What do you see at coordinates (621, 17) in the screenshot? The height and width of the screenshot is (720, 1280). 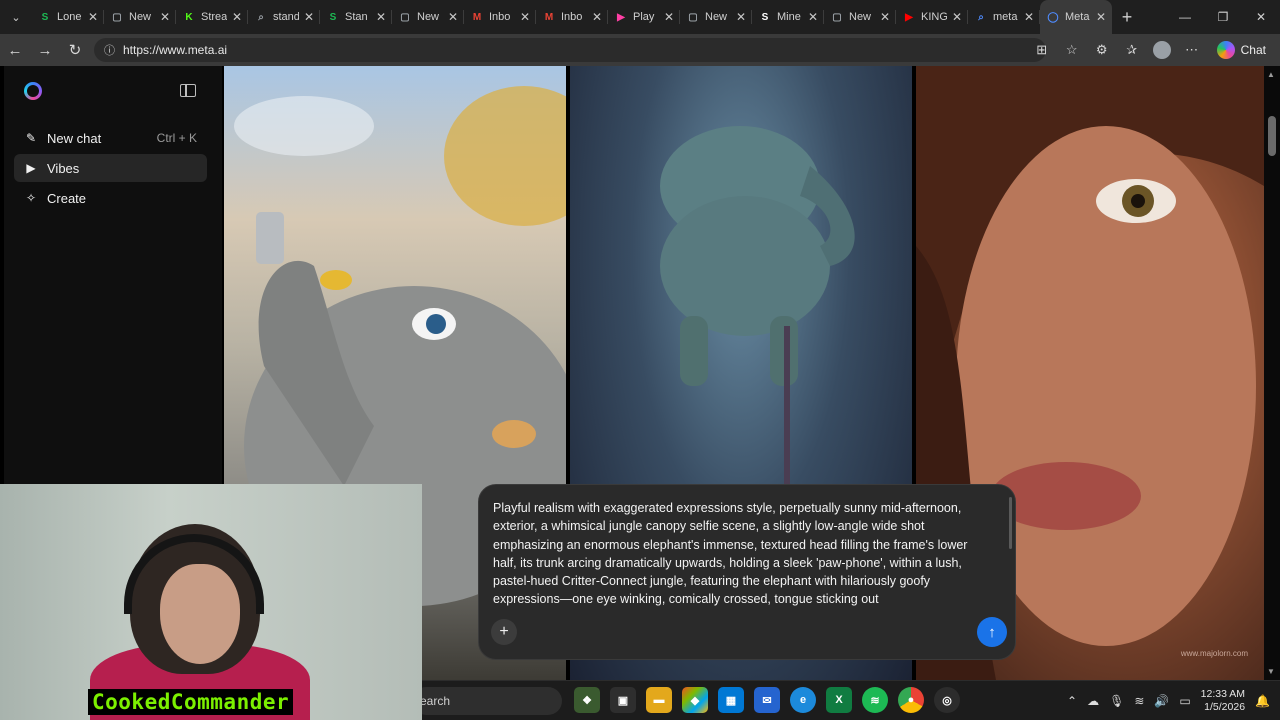 I see `play-icon: ▶` at bounding box center [621, 17].